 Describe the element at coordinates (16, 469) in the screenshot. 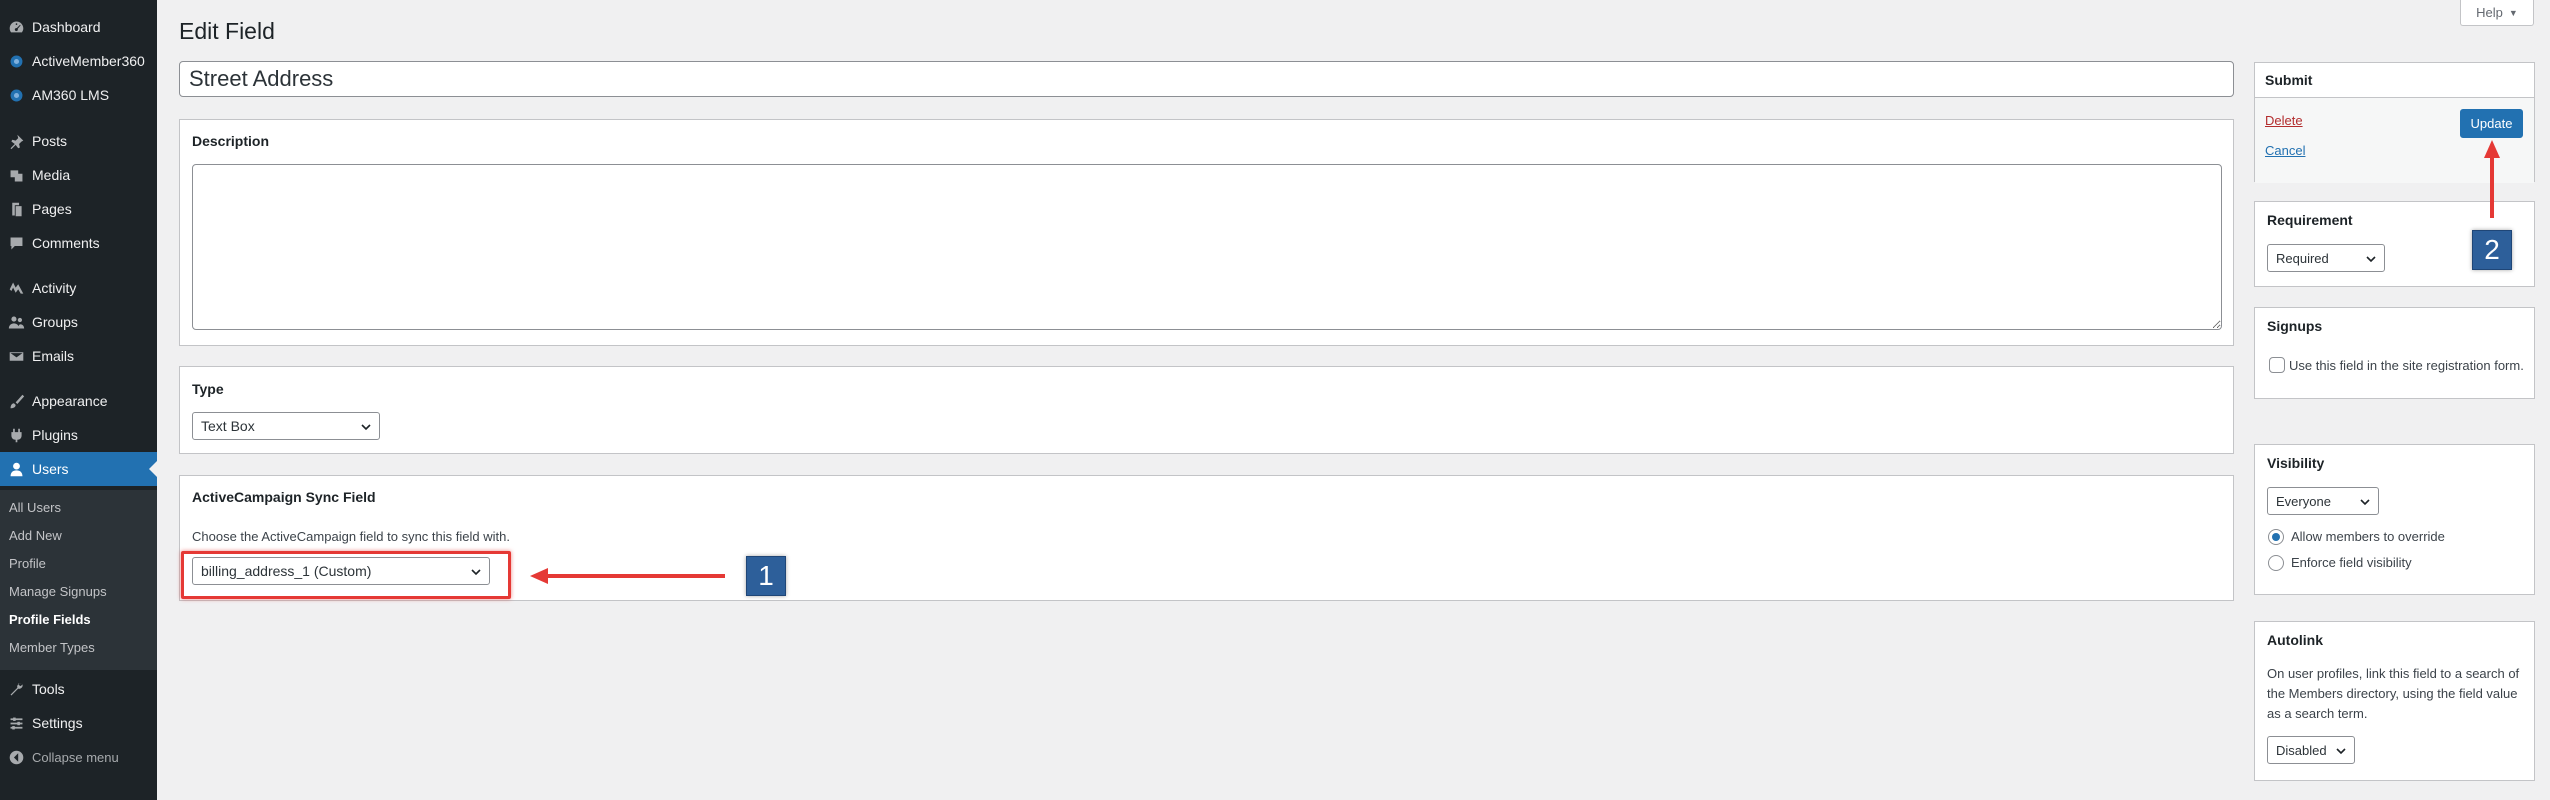

I see `user-icon` at that location.